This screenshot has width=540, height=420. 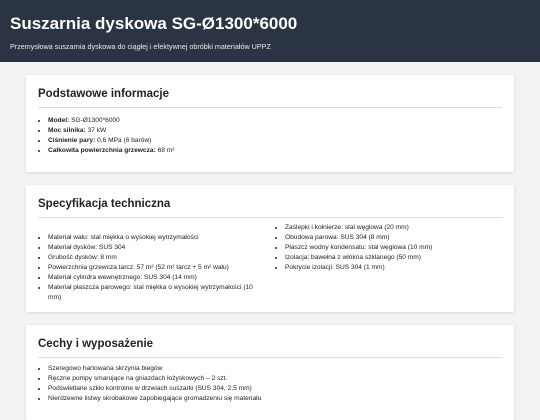 I want to click on basic-info-heading: Podstawowe informacje, so click(x=270, y=97).